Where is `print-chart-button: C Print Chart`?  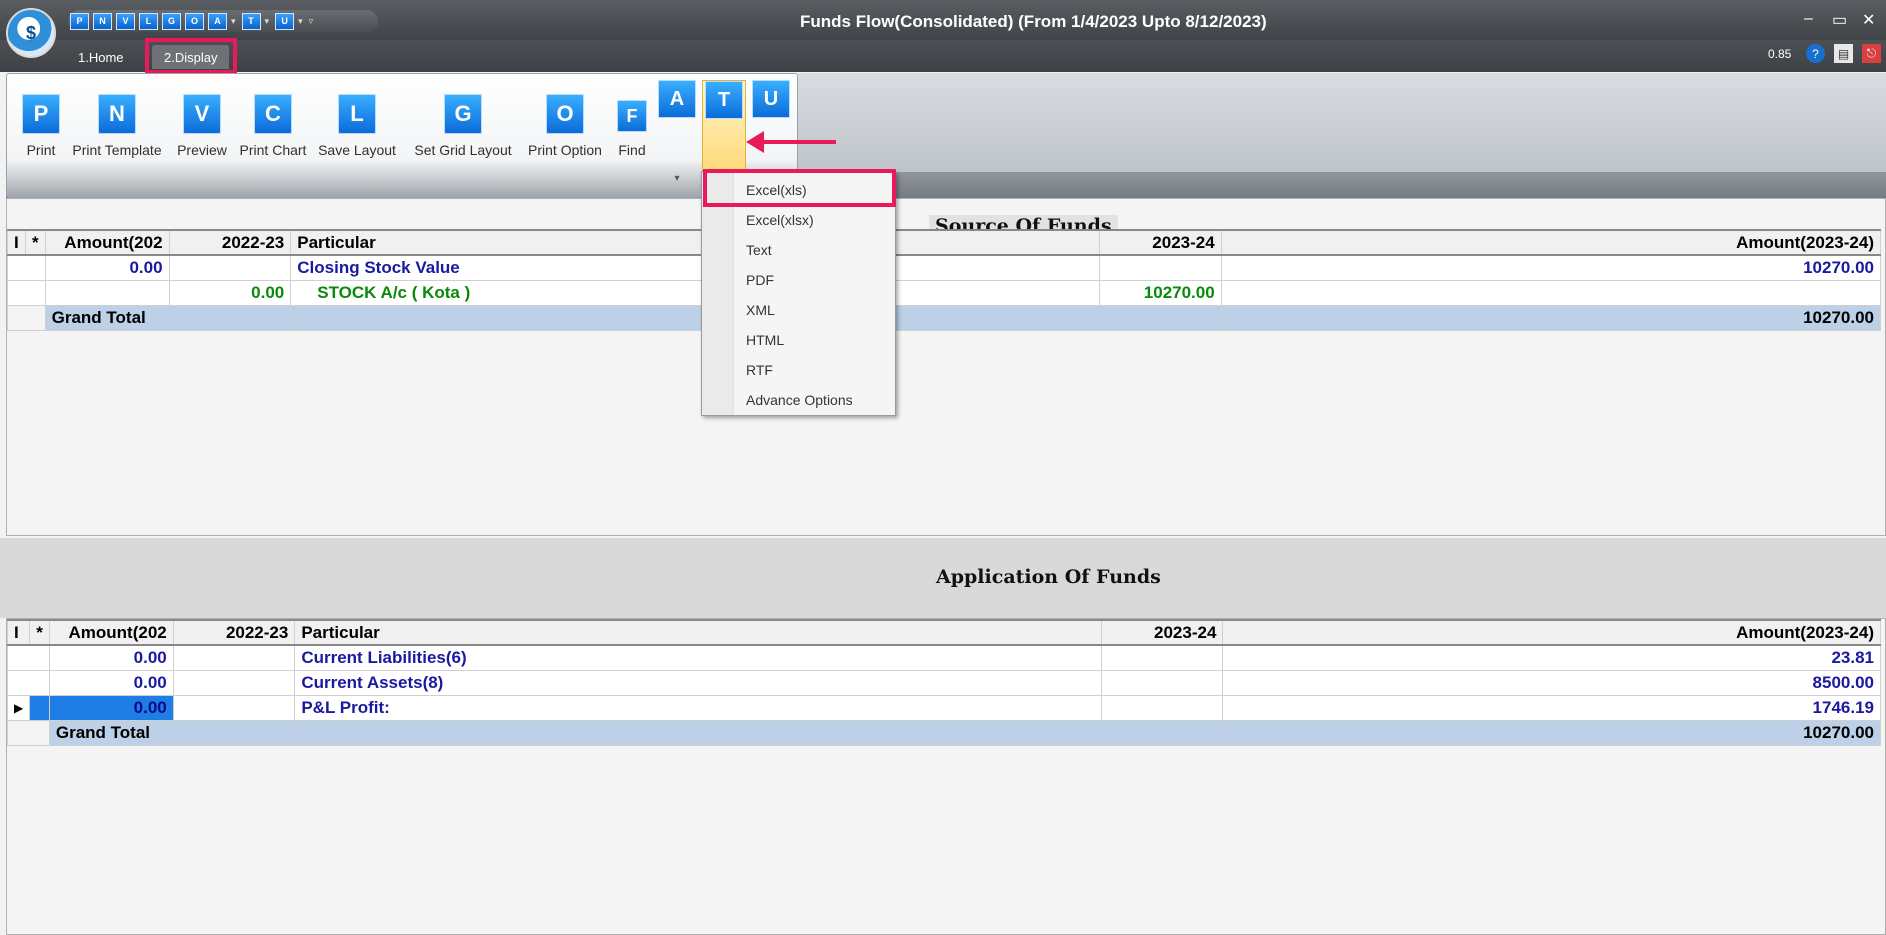
print-chart-button: C Print Chart is located at coordinates (273, 126).